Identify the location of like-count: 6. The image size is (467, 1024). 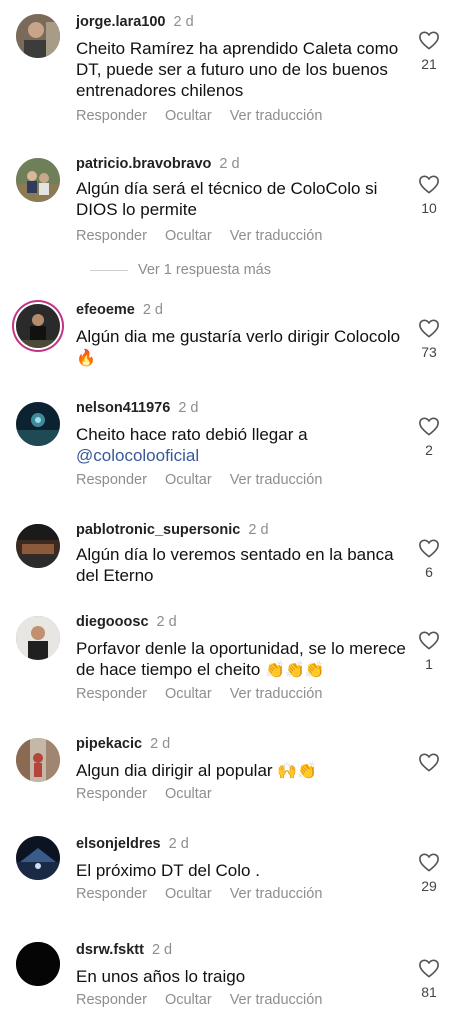
(429, 572).